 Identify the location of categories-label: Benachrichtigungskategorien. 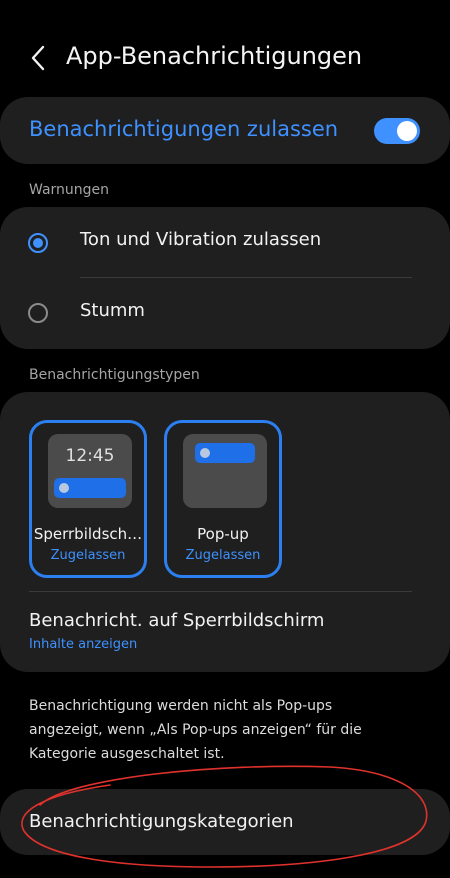
(161, 821).